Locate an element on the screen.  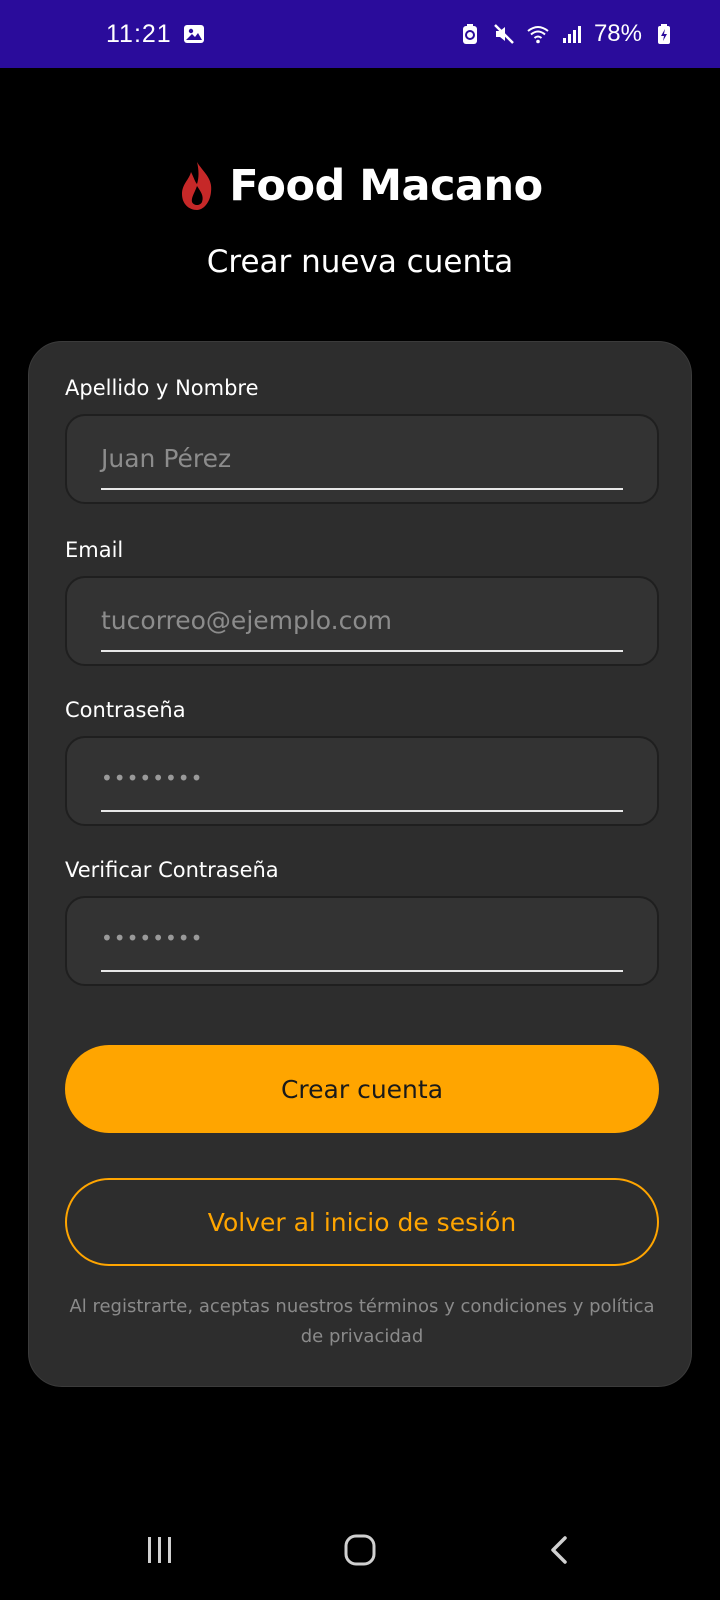
password-field: •••••••• is located at coordinates (362, 781).